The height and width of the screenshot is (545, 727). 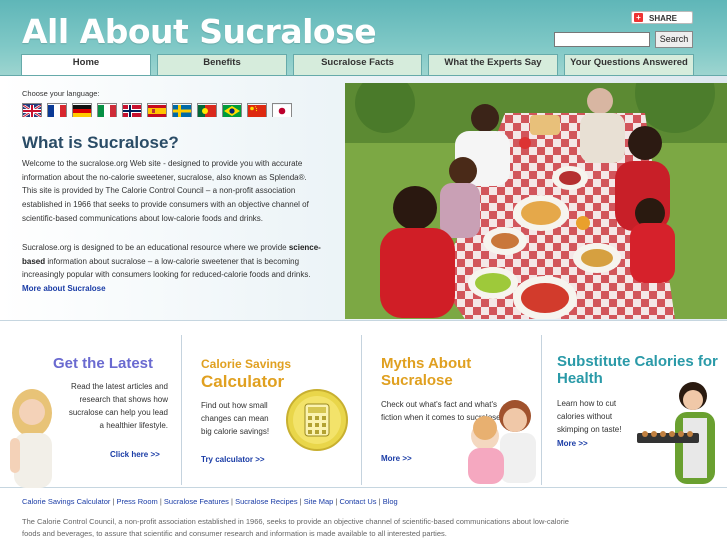 I want to click on search-input, so click(x=602, y=39).